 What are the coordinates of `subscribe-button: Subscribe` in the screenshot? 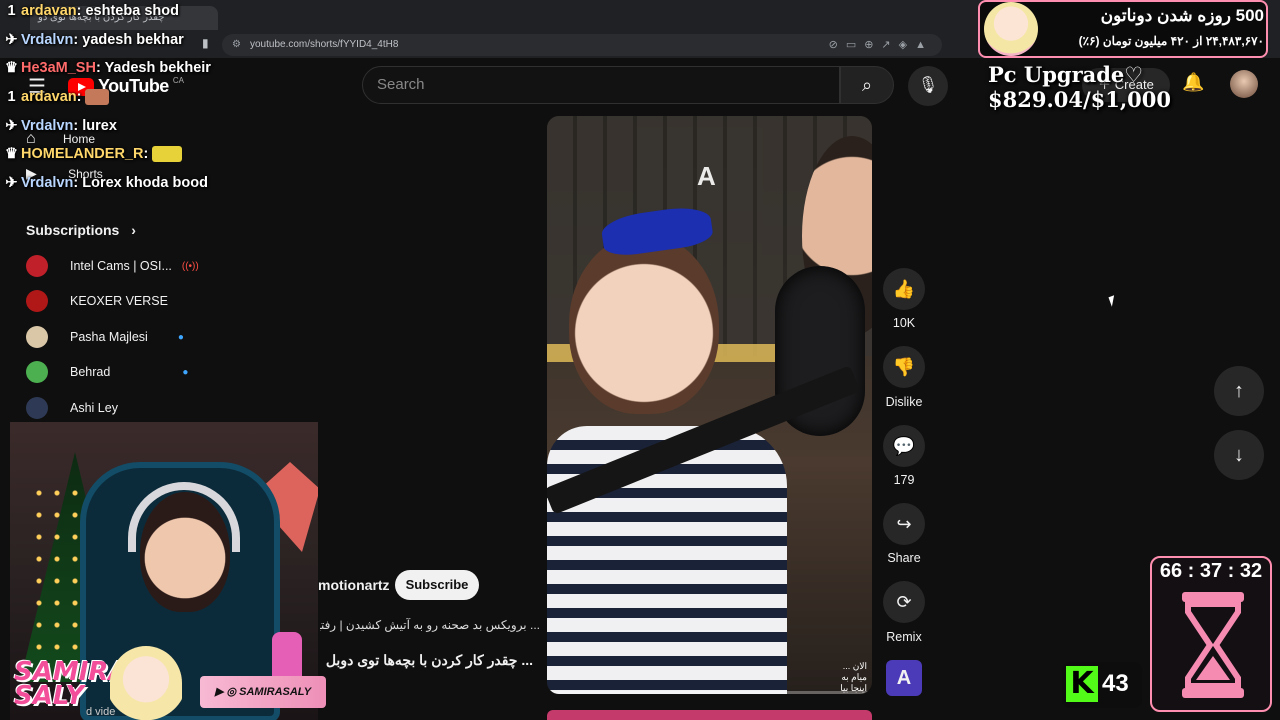 It's located at (437, 585).